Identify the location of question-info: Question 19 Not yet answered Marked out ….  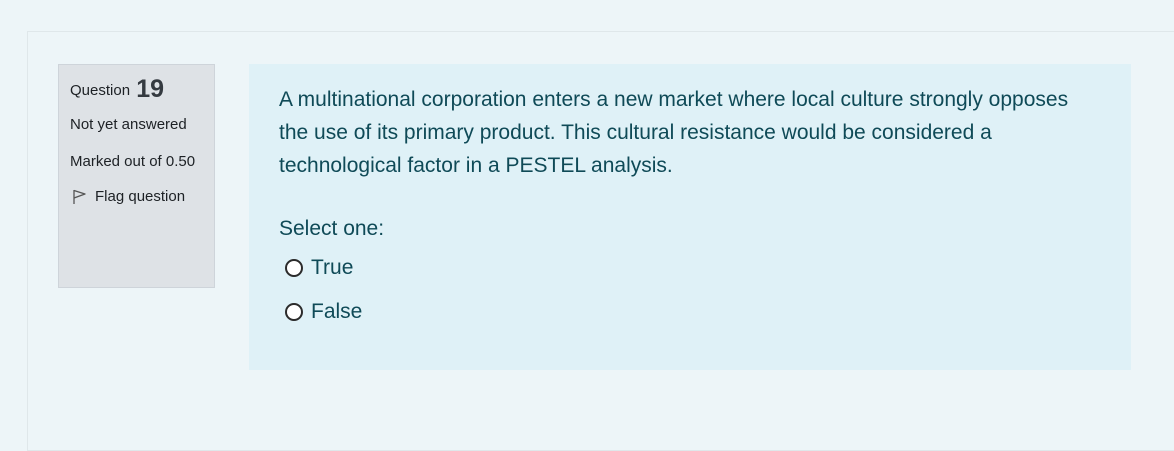
(136, 176).